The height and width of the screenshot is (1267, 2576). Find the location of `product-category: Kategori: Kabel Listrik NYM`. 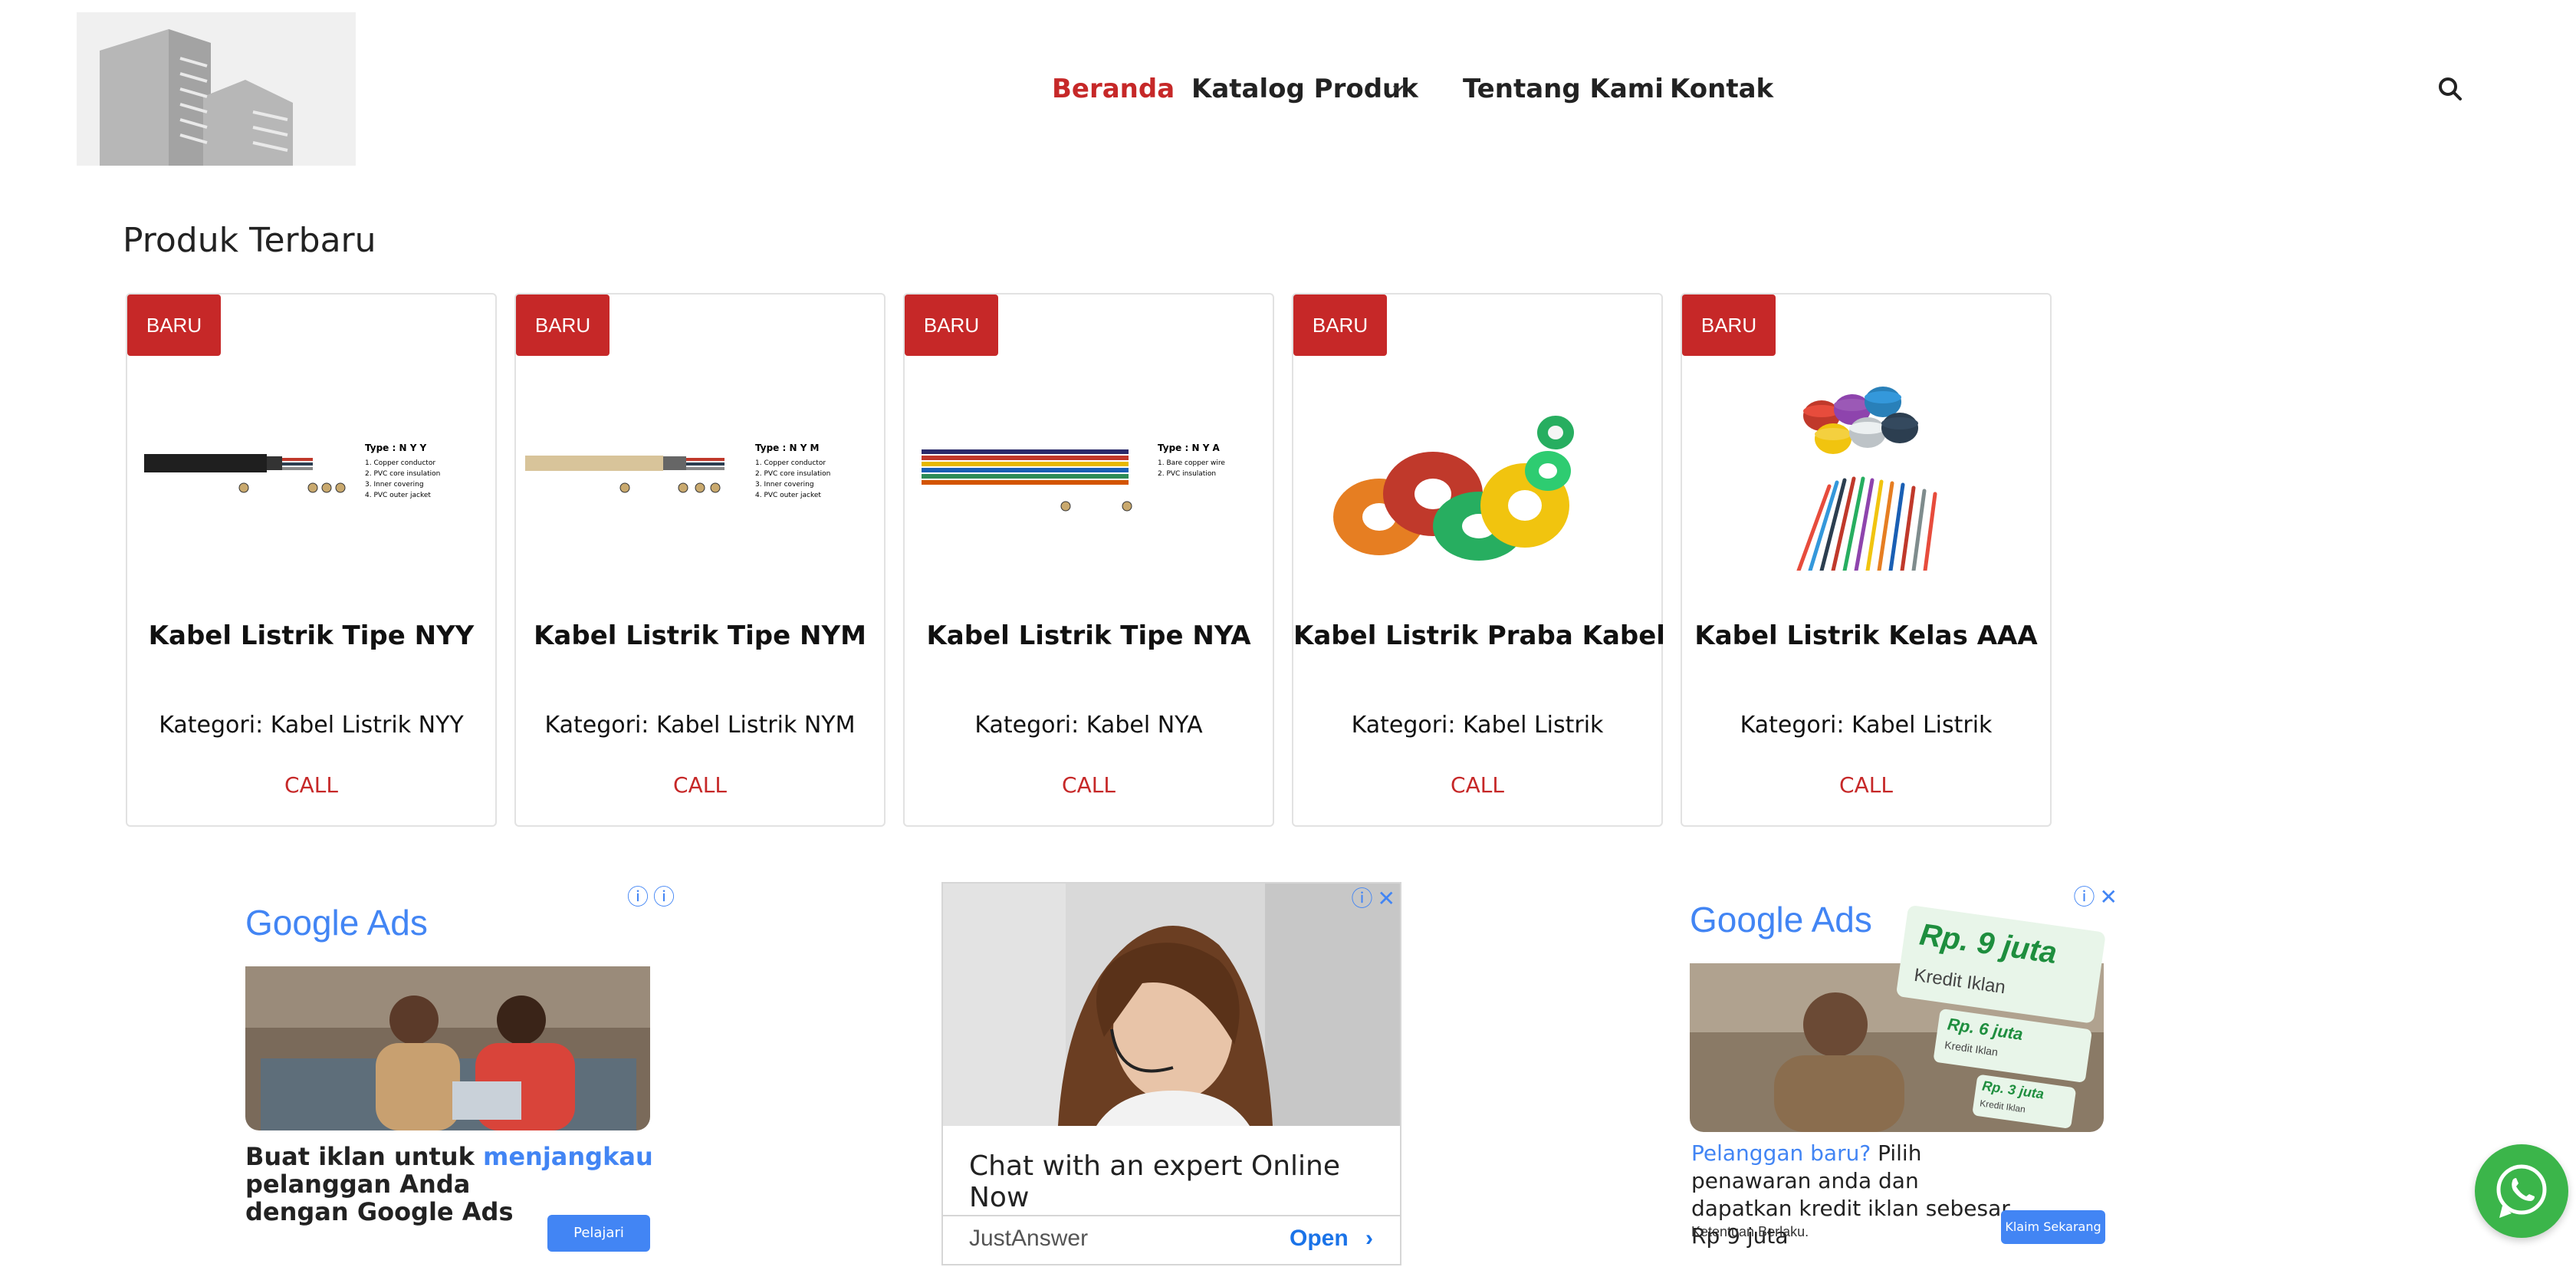

product-category: Kategori: Kabel Listrik NYM is located at coordinates (700, 725).